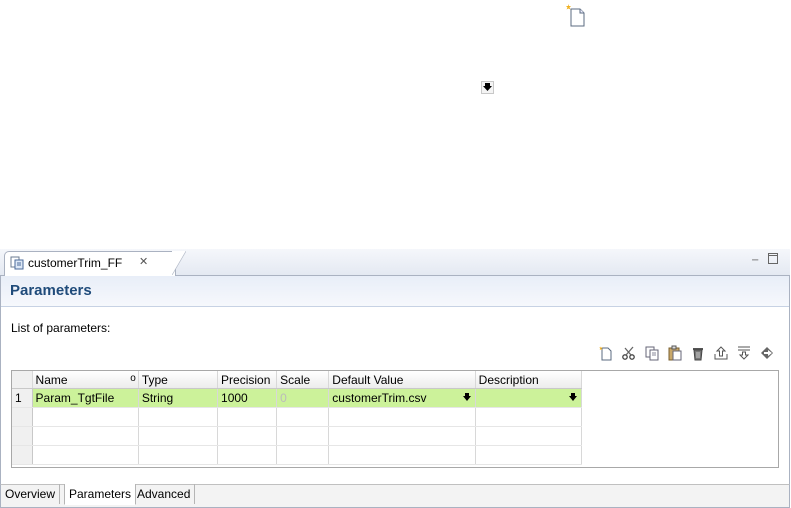 This screenshot has width=791, height=508. What do you see at coordinates (395, 262) in the screenshot?
I see `editor-tab-bar: customerTrim_FF ✕ −` at bounding box center [395, 262].